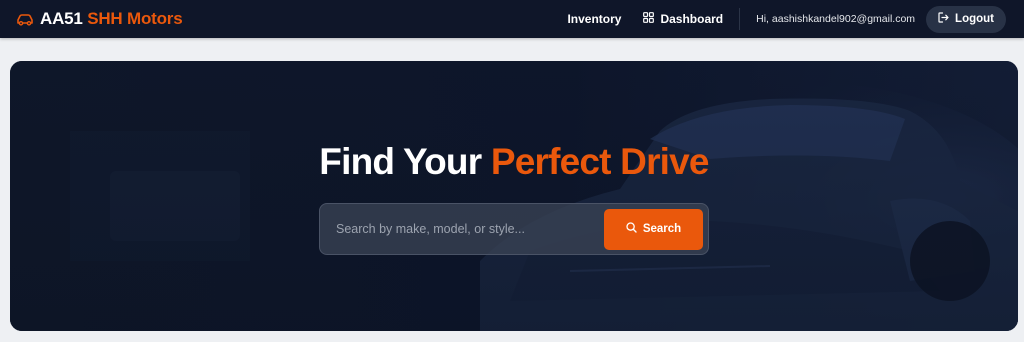 The image size is (1024, 342). Describe the element at coordinates (25, 19) in the screenshot. I see `car-icon` at that location.